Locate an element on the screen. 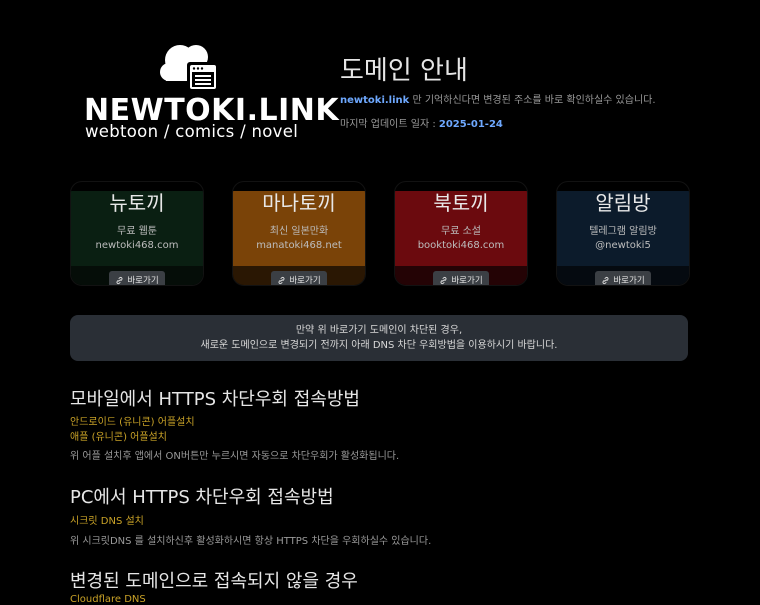 The height and width of the screenshot is (605, 760). site-logo: NEWTOKI.LINK webtoon / comics / novel is located at coordinates (211, 92).